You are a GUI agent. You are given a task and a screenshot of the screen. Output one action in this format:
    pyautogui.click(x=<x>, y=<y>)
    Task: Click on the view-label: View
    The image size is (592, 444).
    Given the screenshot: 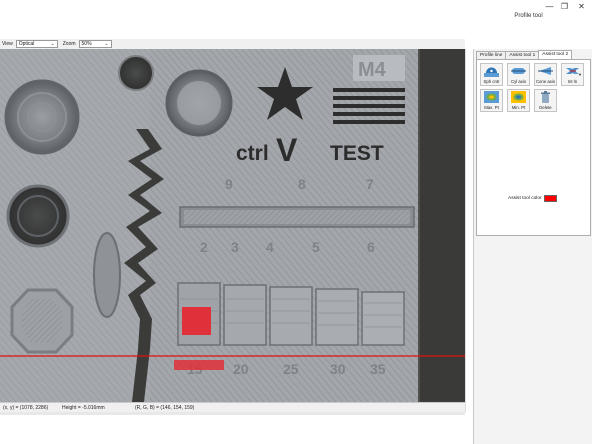 What is the action you would take?
    pyautogui.click(x=7, y=44)
    